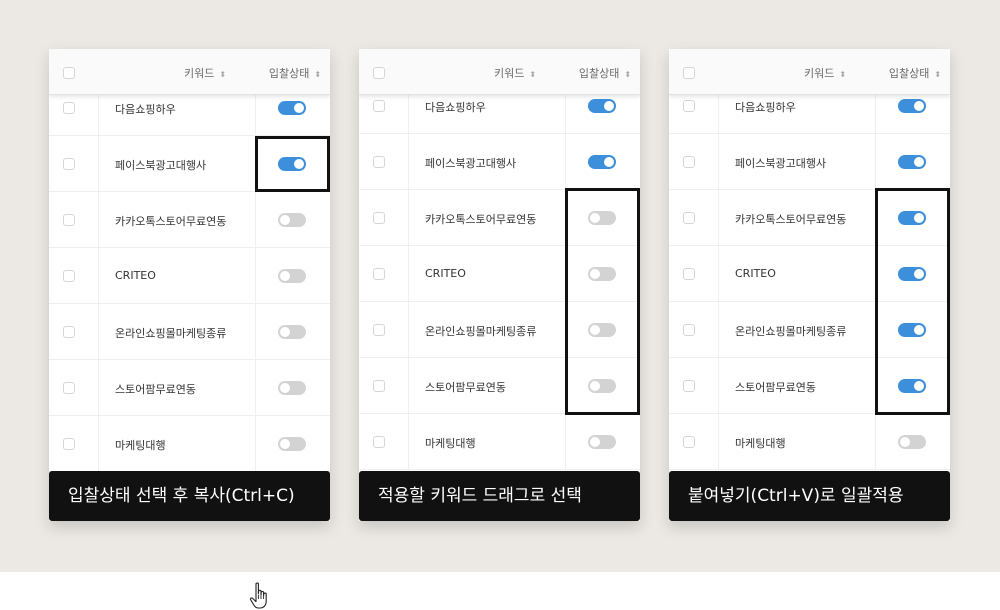  I want to click on hand-pointer-icon, so click(258, 595).